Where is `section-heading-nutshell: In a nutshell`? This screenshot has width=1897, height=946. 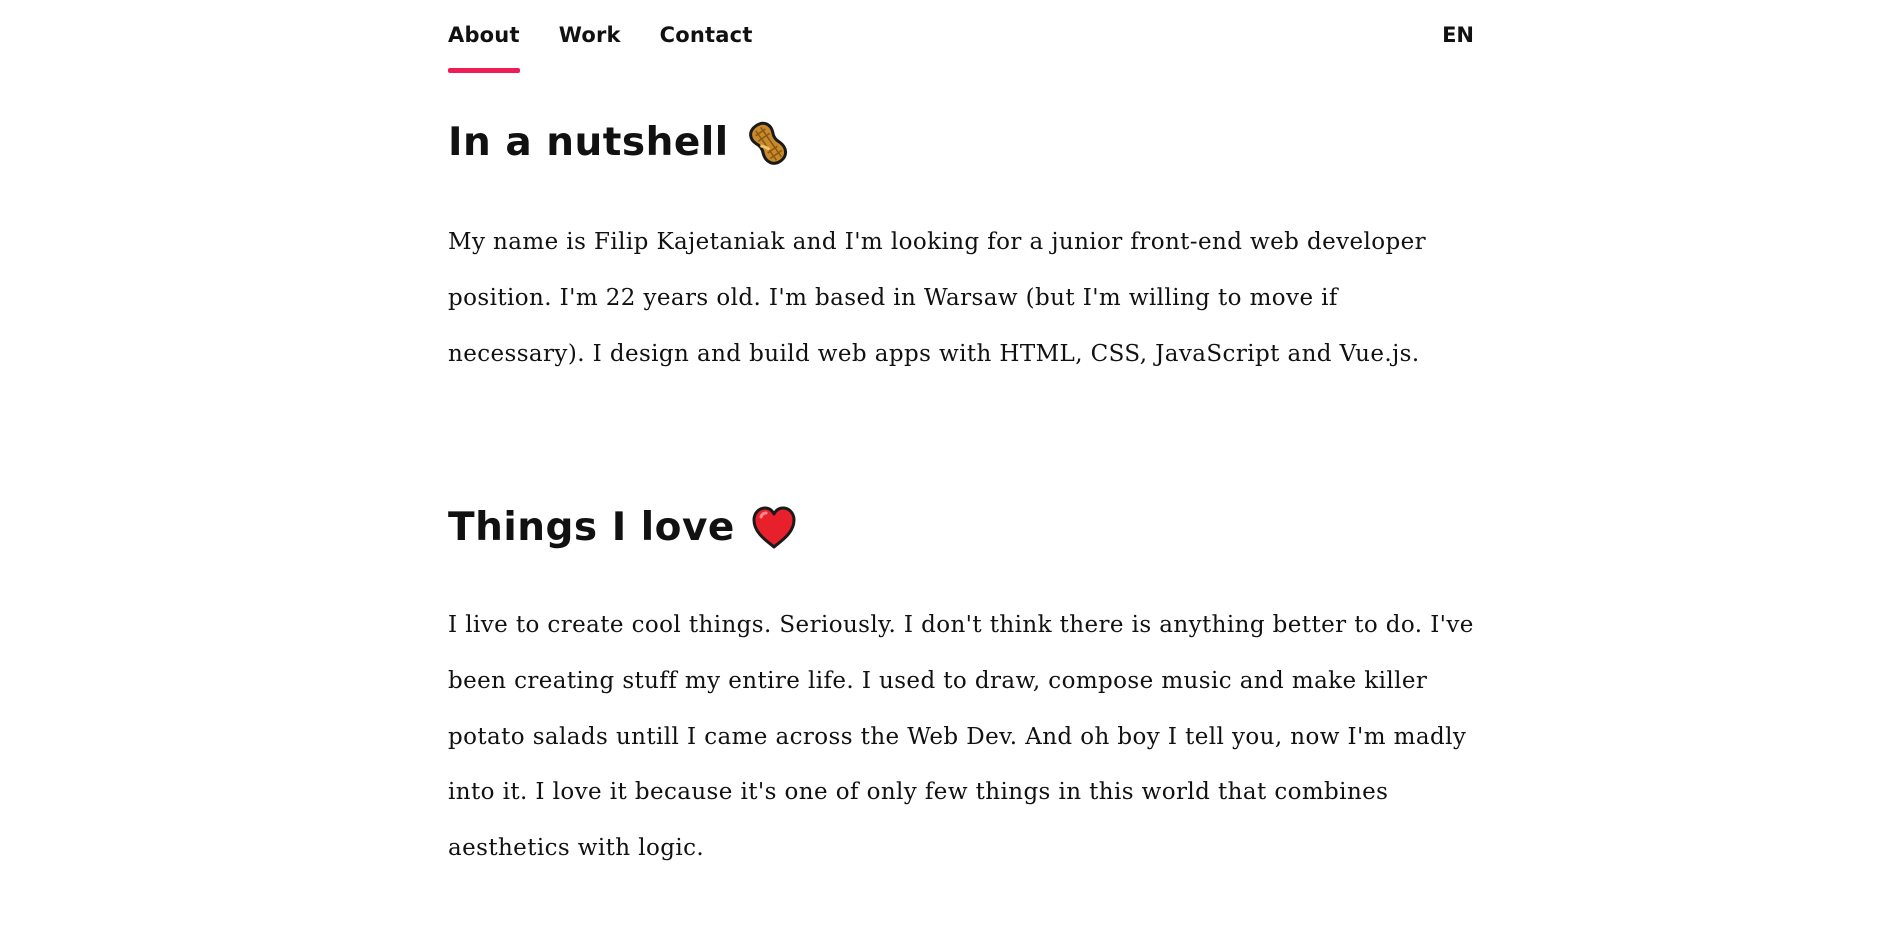
section-heading-nutshell: In a nutshell is located at coordinates (620, 143).